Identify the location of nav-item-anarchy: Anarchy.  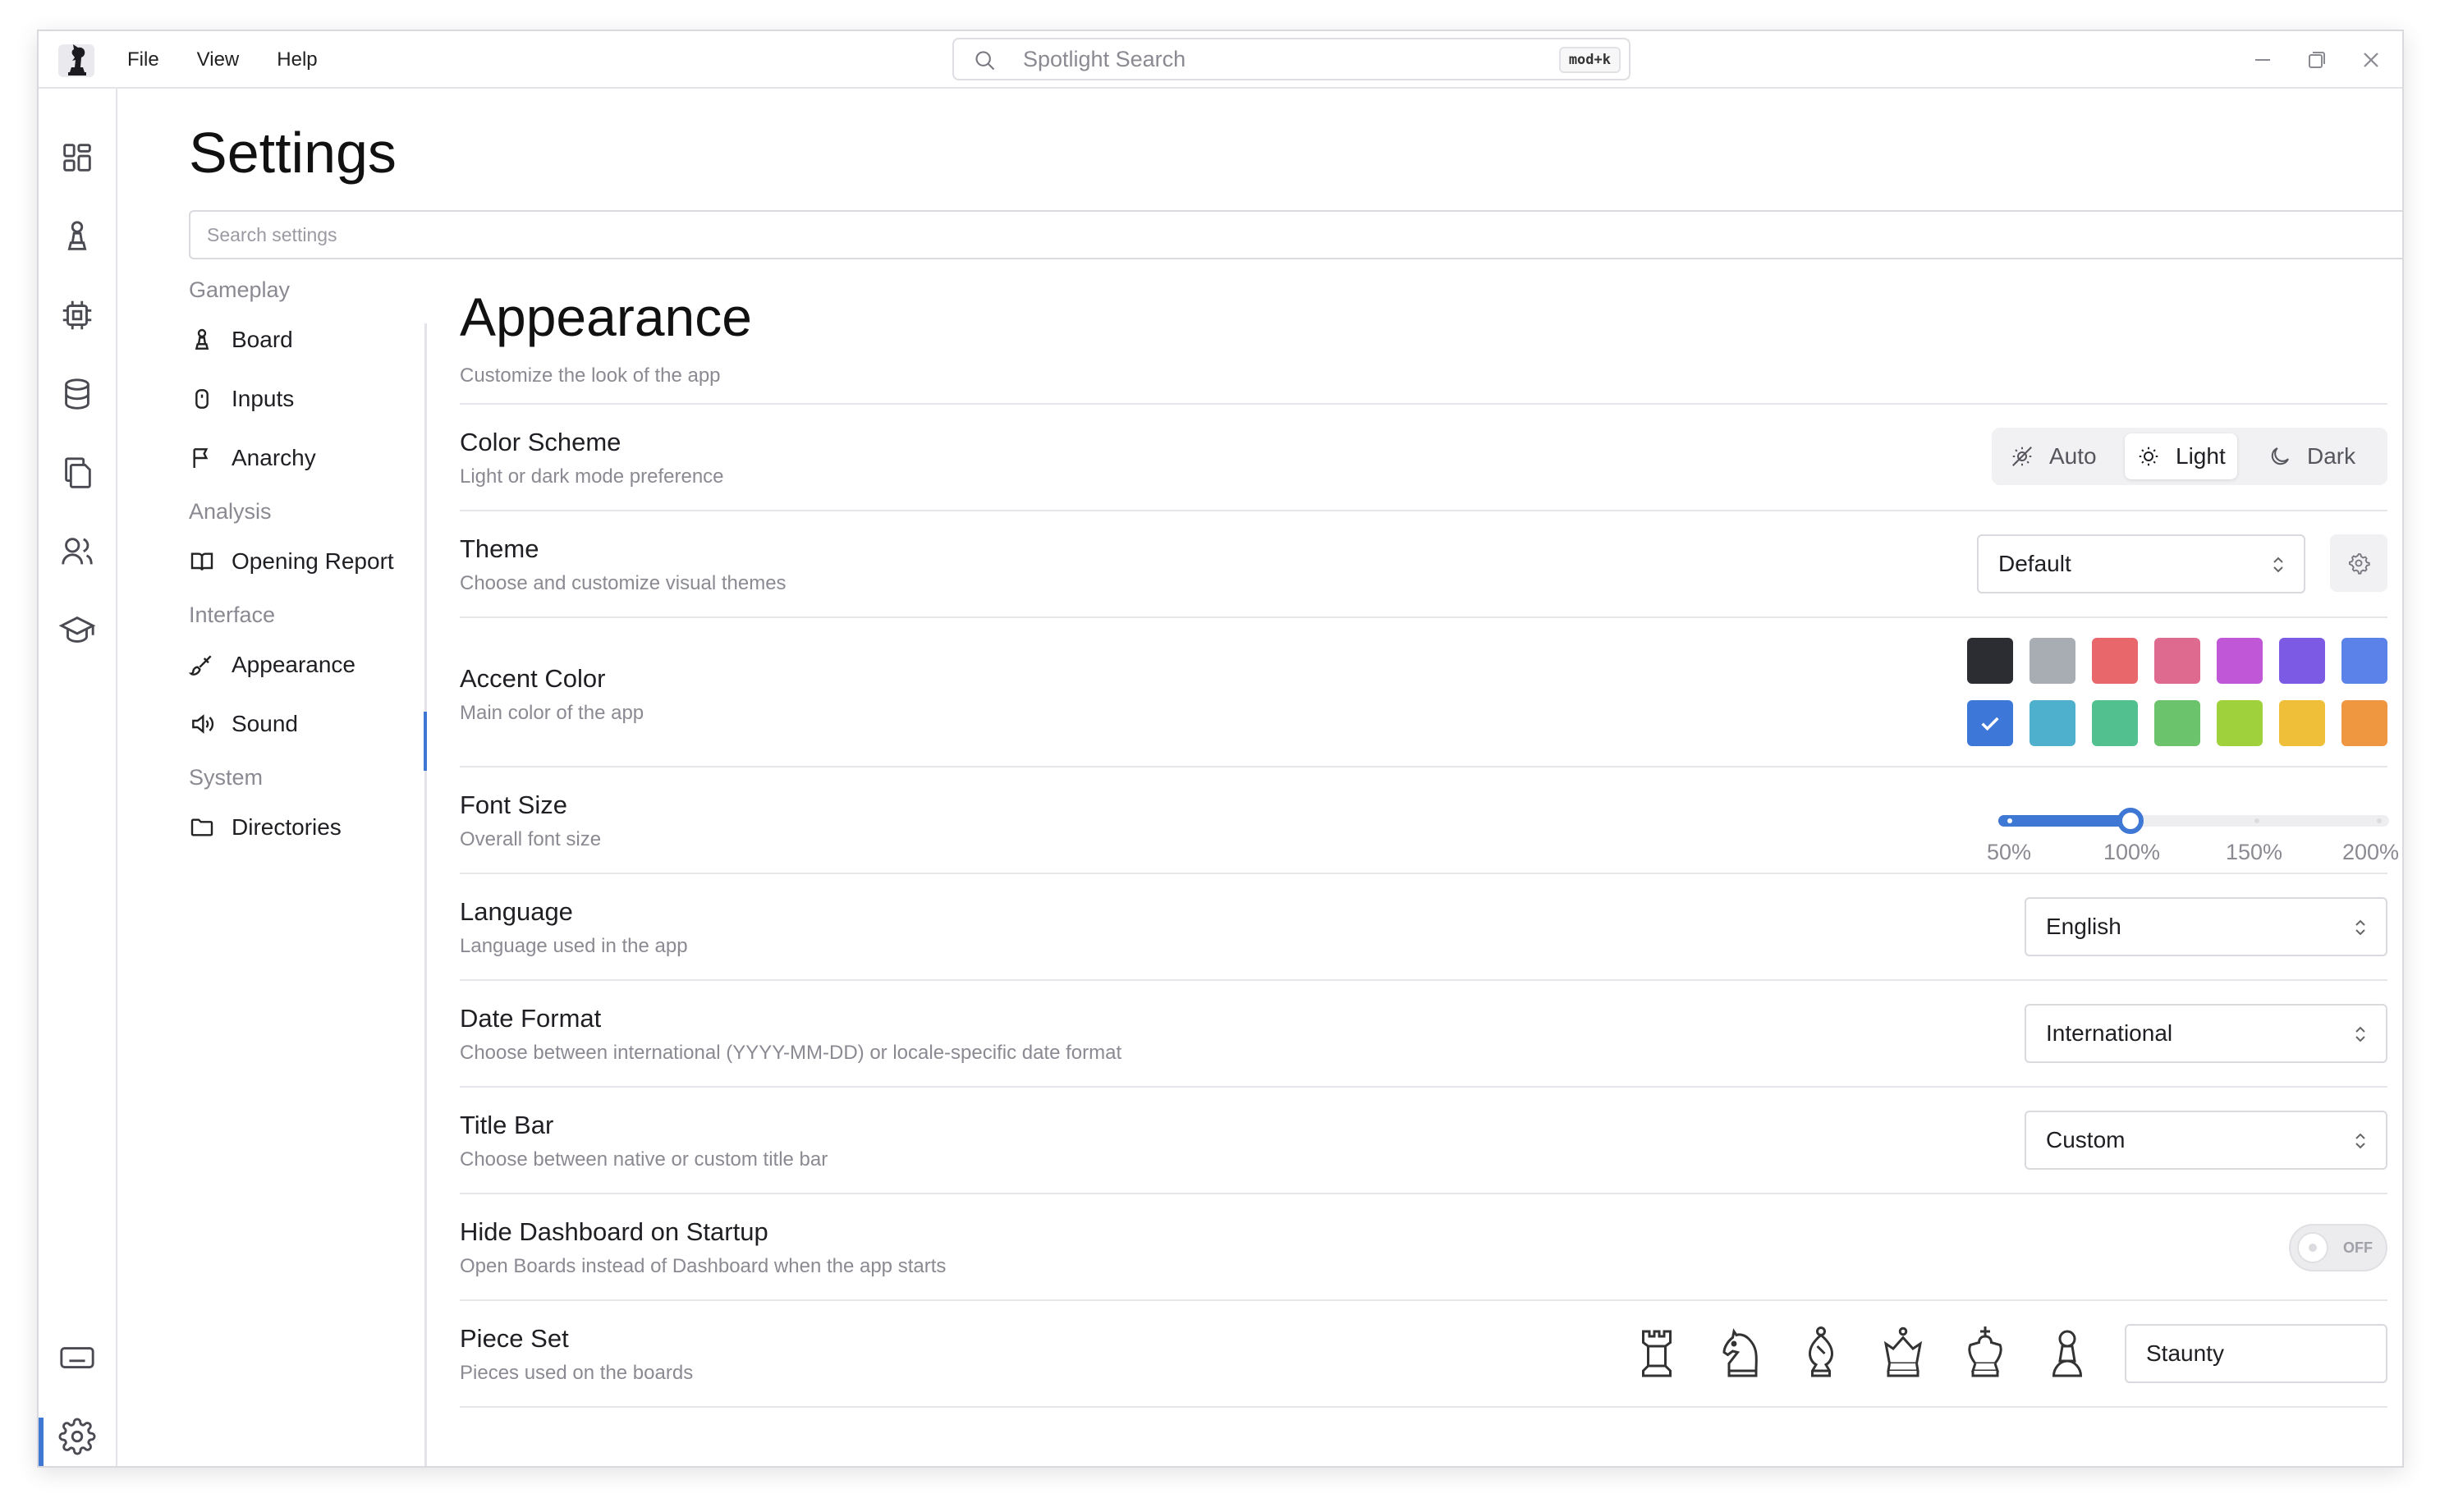
(312, 458).